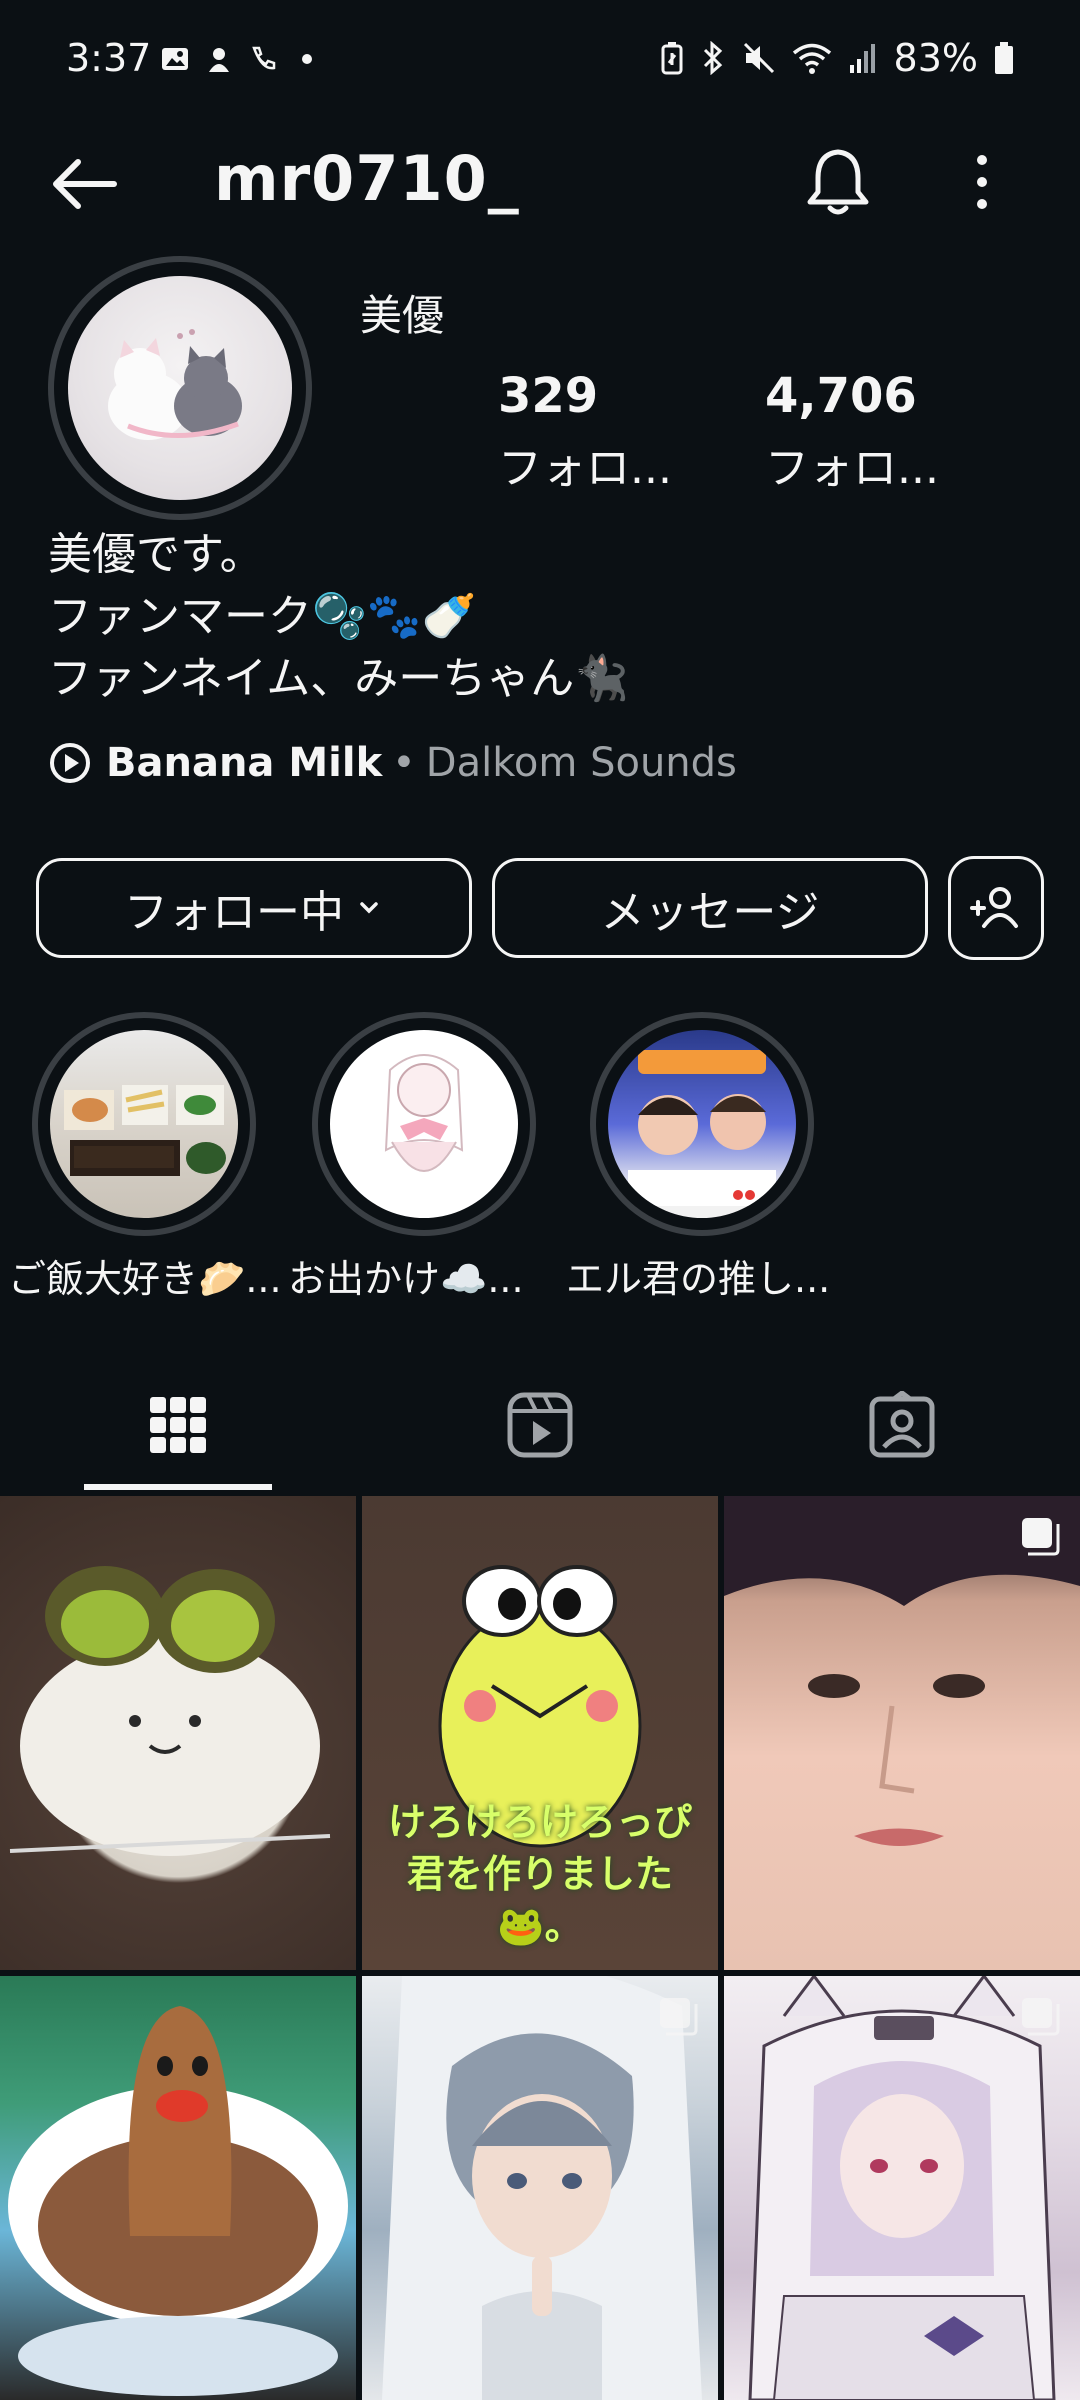 The width and height of the screenshot is (1080, 2400). I want to click on message-button: メッセージ, so click(710, 908).